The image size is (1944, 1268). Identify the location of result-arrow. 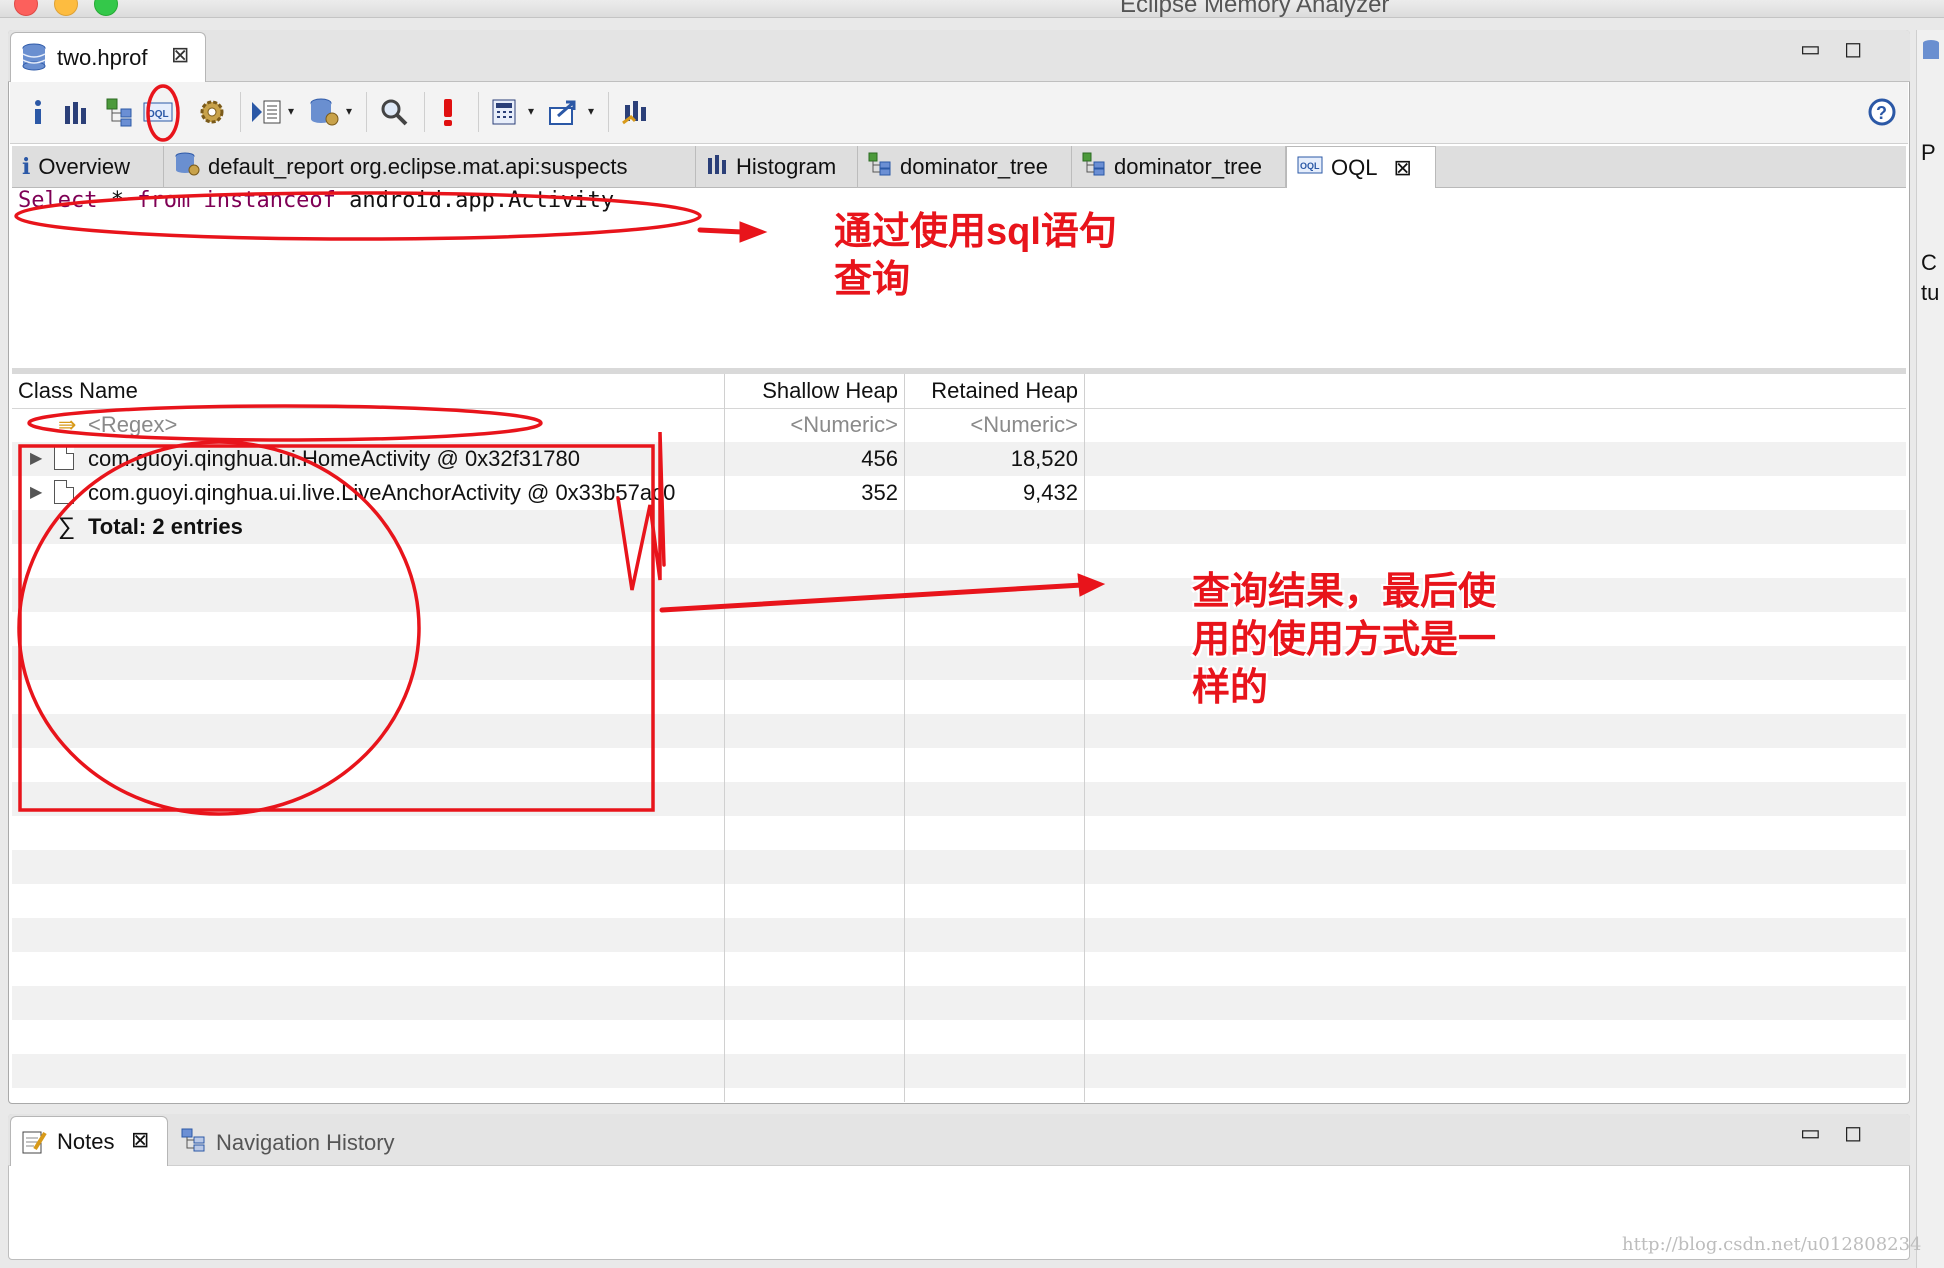
(872, 597).